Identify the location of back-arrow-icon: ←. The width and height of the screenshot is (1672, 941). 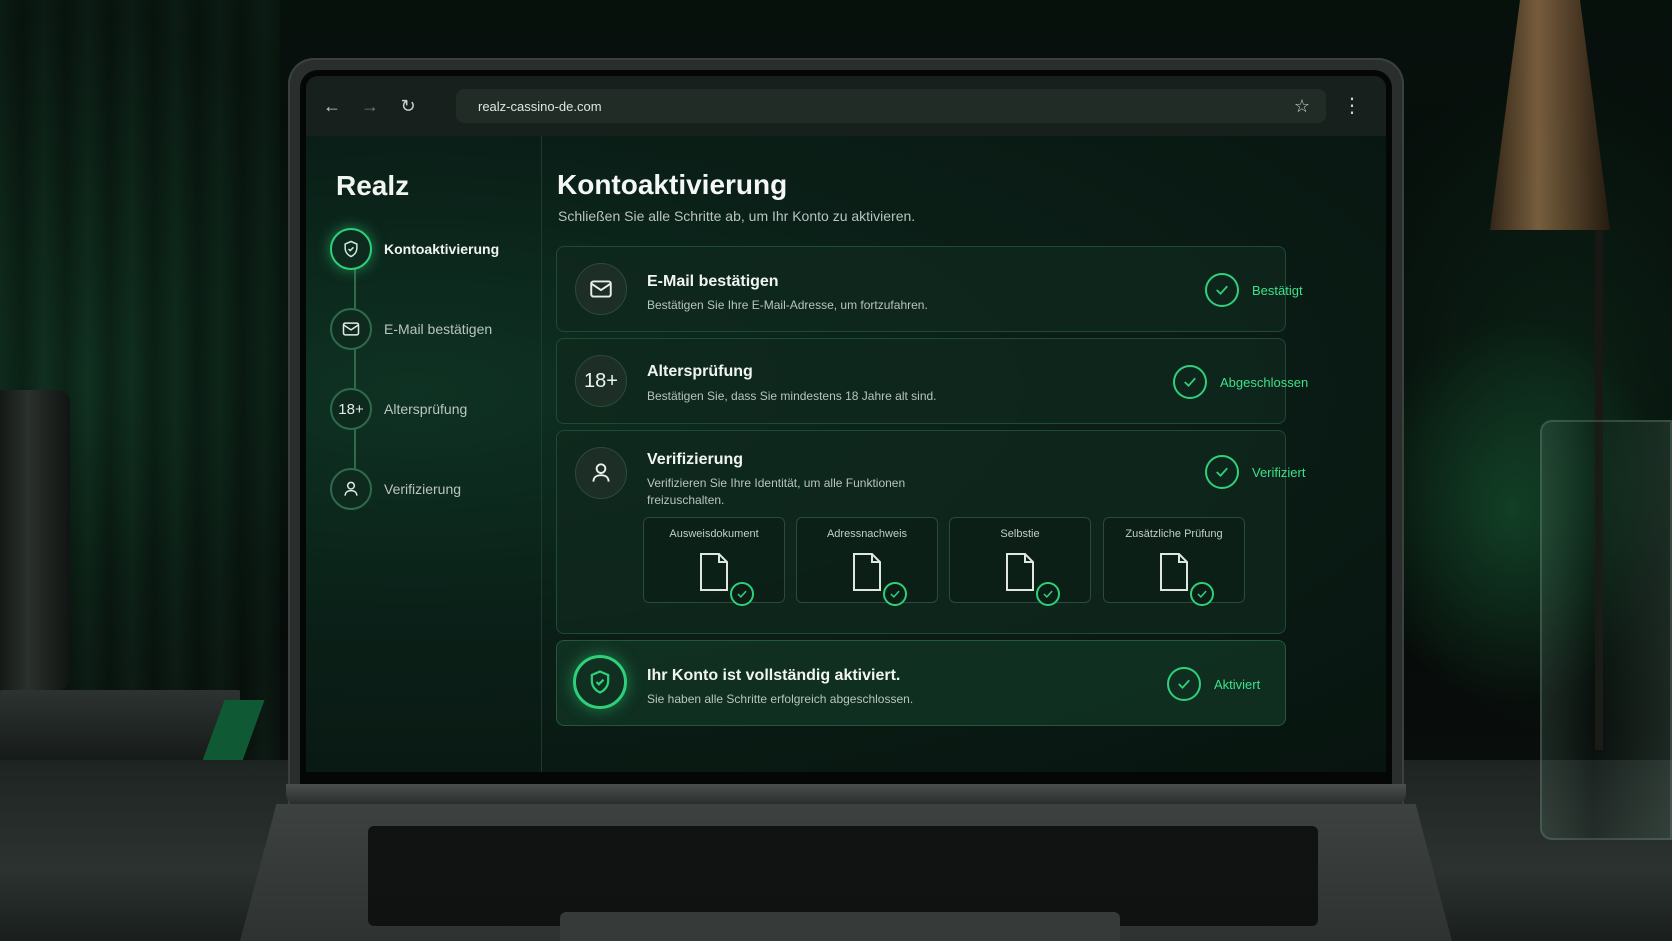
(332, 106).